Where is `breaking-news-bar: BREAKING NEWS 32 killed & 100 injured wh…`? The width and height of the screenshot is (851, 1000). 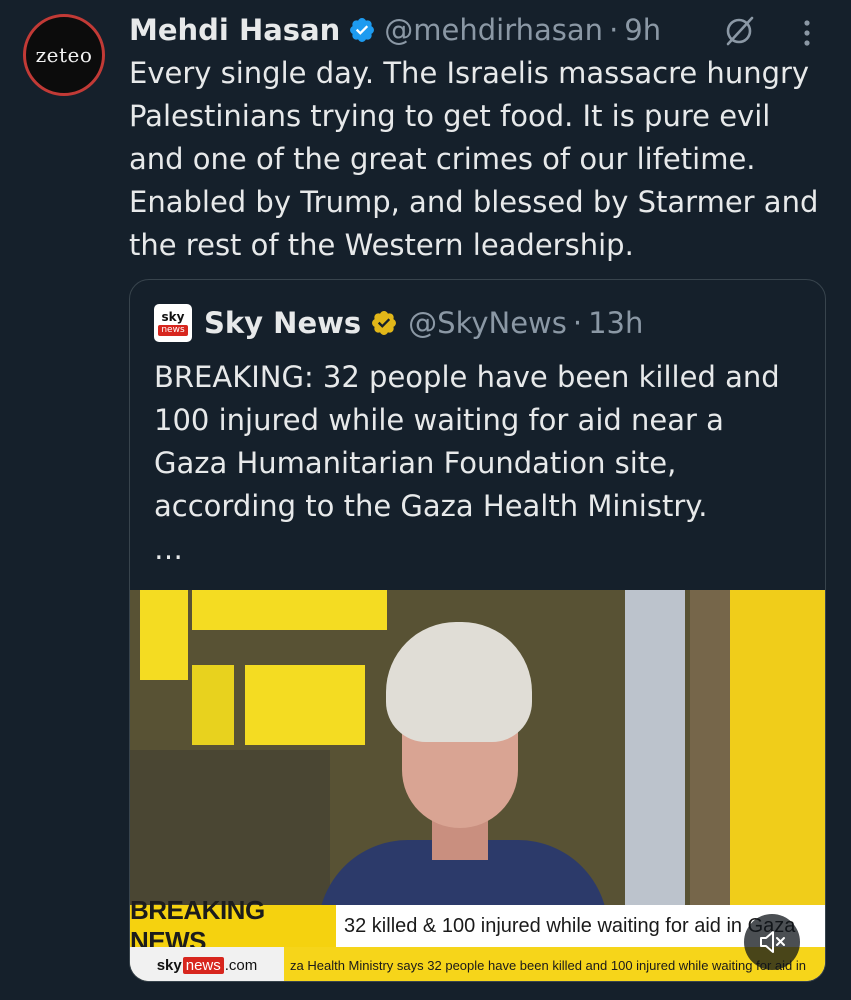 breaking-news-bar: BREAKING NEWS 32 killed & 100 injured wh… is located at coordinates (477, 925).